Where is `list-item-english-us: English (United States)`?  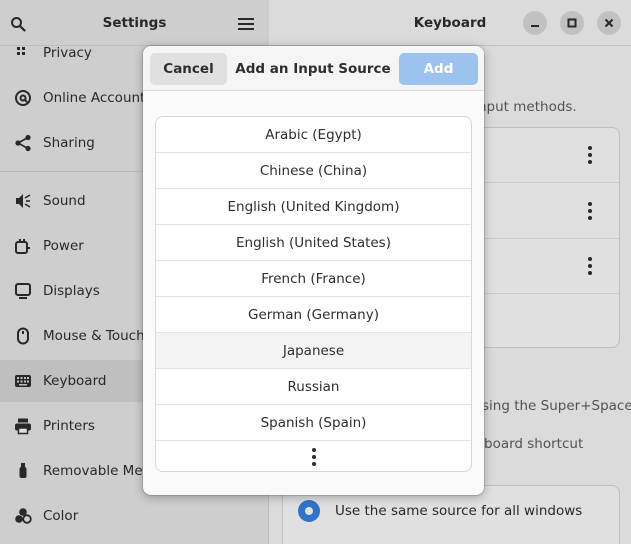 list-item-english-us: English (United States) is located at coordinates (313, 243).